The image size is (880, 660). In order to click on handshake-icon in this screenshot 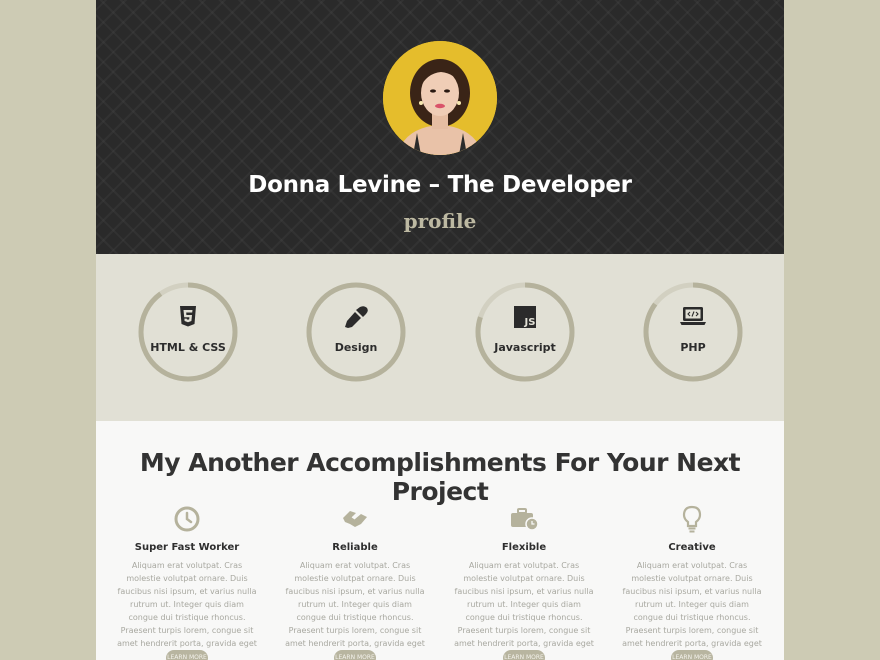, I will do `click(355, 519)`.